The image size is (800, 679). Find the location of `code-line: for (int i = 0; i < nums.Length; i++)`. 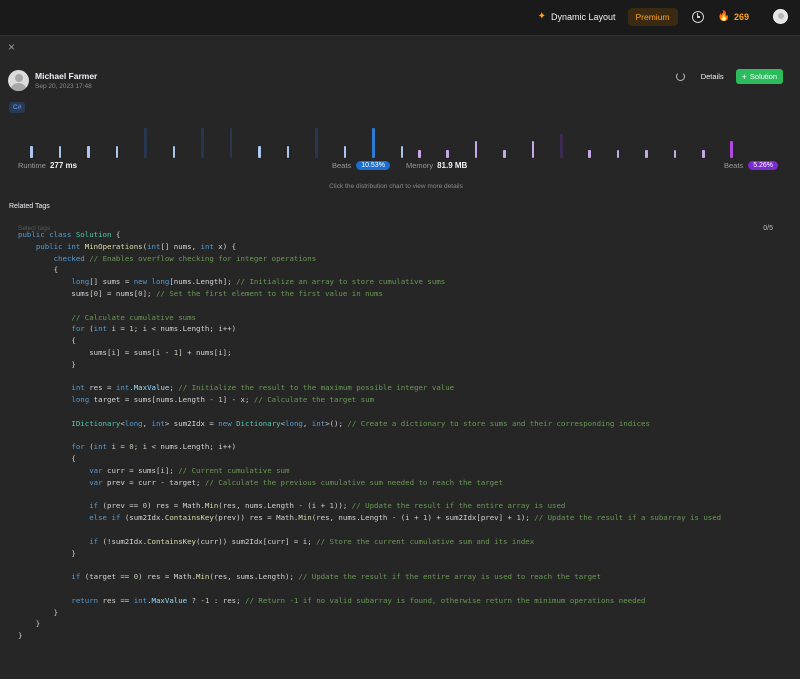

code-line: for (int i = 0; i < nums.Length; i++) is located at coordinates (154, 447).